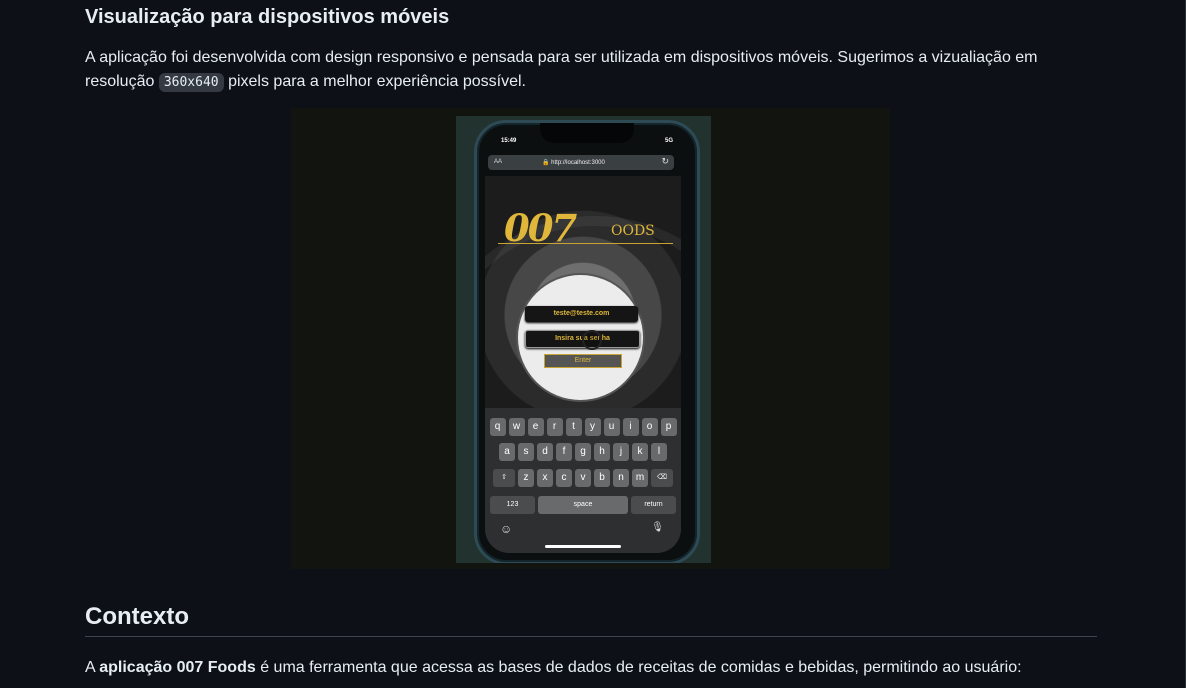 This screenshot has height=688, width=1186. What do you see at coordinates (564, 478) in the screenshot?
I see `keyboard-key: c` at bounding box center [564, 478].